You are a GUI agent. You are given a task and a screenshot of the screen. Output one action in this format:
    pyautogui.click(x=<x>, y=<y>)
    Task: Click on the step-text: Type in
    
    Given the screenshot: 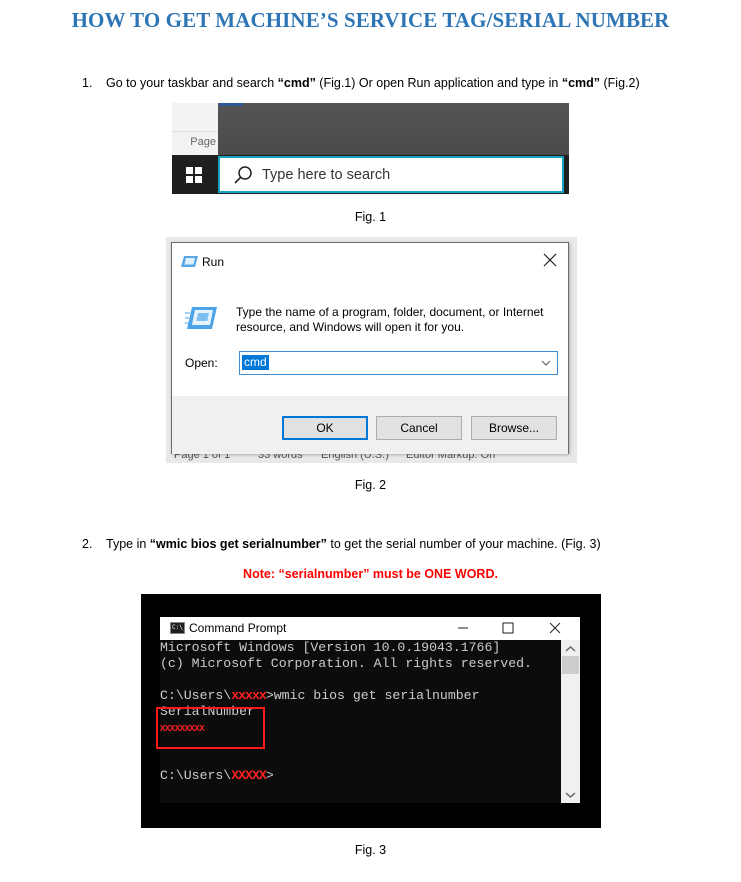 What is the action you would take?
    pyautogui.click(x=128, y=544)
    